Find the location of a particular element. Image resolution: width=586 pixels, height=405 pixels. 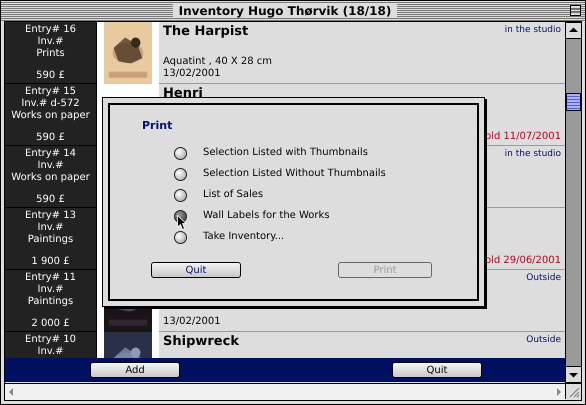

option-label: List of Sales is located at coordinates (233, 195).